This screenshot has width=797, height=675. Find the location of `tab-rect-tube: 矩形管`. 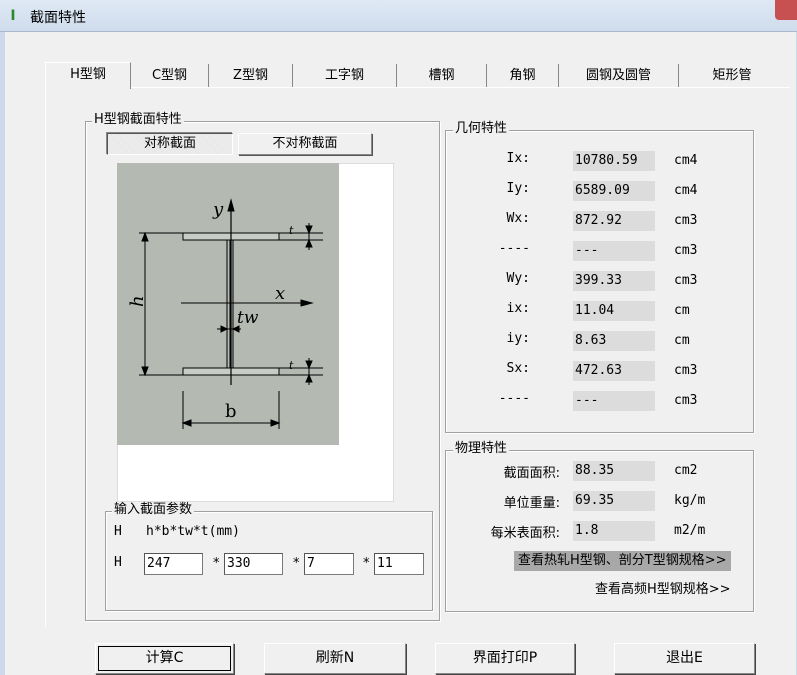

tab-rect-tube: 矩形管 is located at coordinates (732, 76).